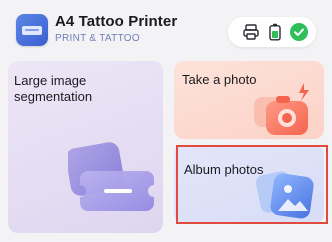 The height and width of the screenshot is (242, 332). Describe the element at coordinates (116, 21) in the screenshot. I see `app-title: A4 Tattoo Printer` at that location.